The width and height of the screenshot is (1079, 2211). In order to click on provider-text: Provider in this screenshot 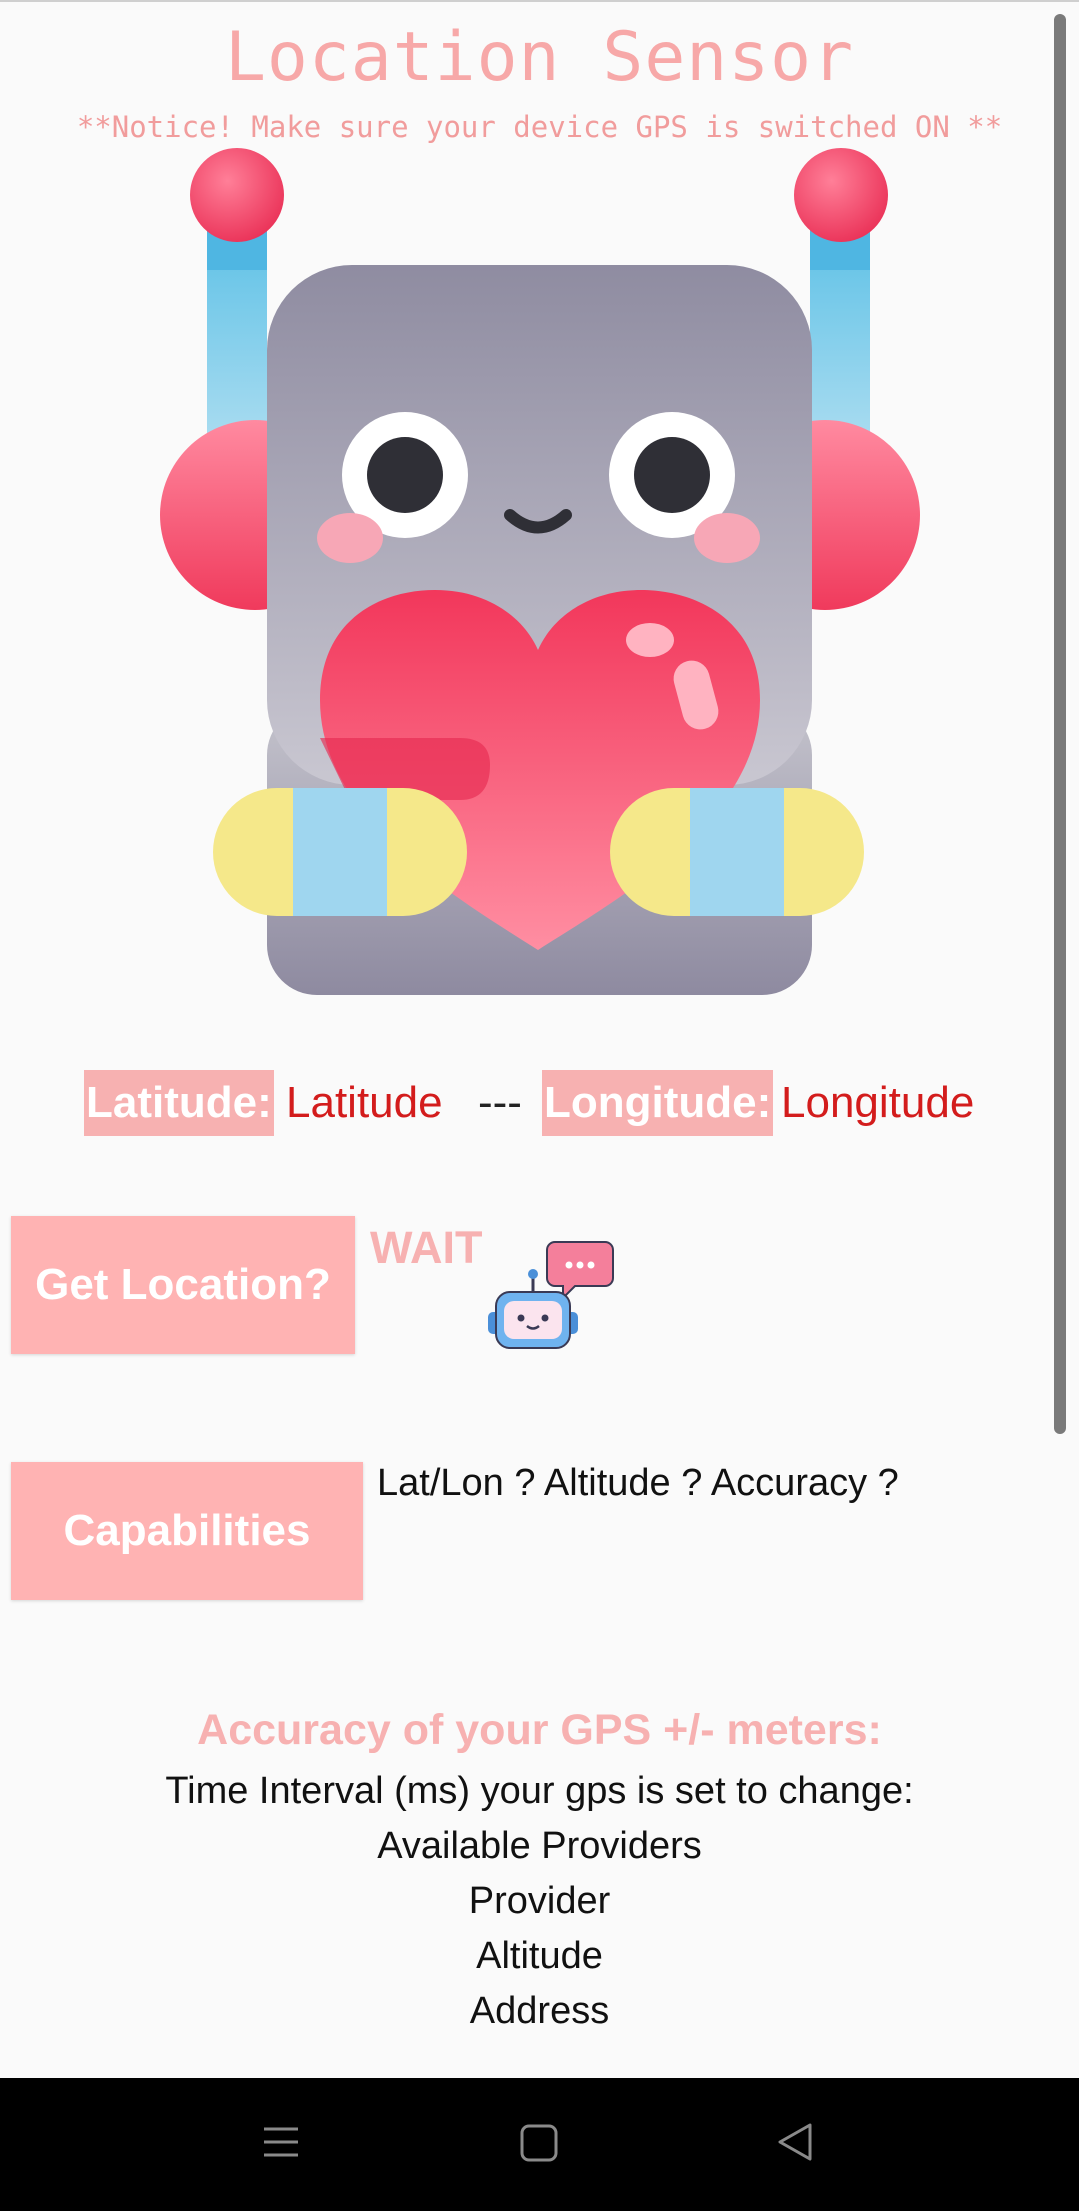, I will do `click(539, 1901)`.